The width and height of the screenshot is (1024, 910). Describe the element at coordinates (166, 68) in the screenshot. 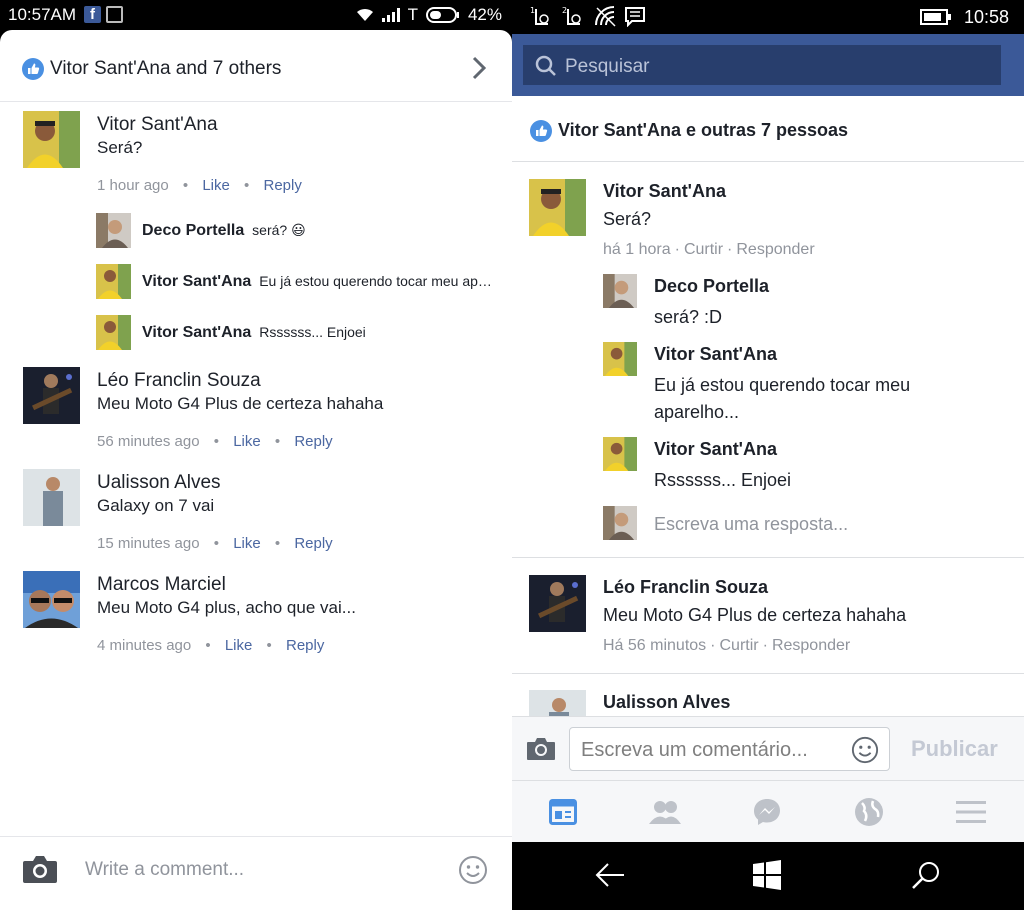

I see `likes-summary-text: Vitor Sant'Ana and 7 others` at that location.